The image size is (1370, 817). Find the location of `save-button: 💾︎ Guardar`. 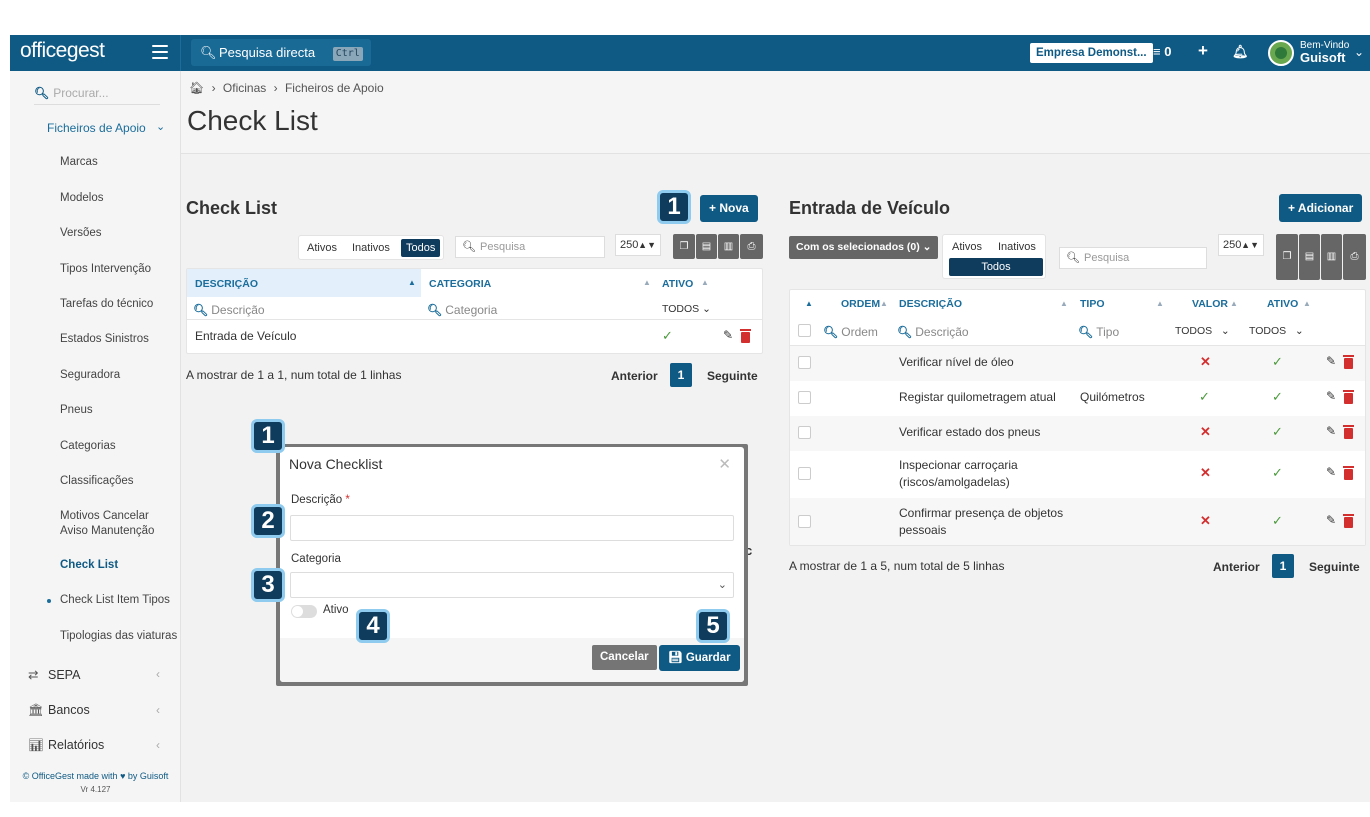

save-button: 💾︎ Guardar is located at coordinates (699, 658).